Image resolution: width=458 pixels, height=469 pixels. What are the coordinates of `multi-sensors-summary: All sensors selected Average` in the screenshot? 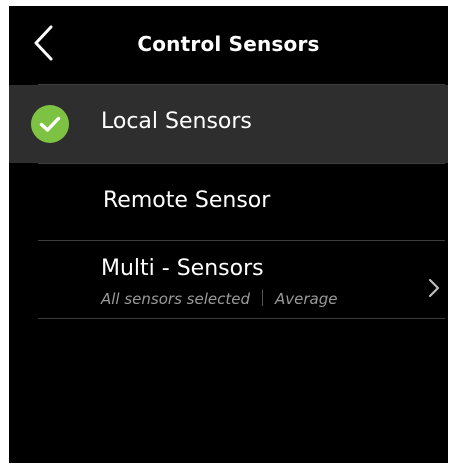 It's located at (219, 299).